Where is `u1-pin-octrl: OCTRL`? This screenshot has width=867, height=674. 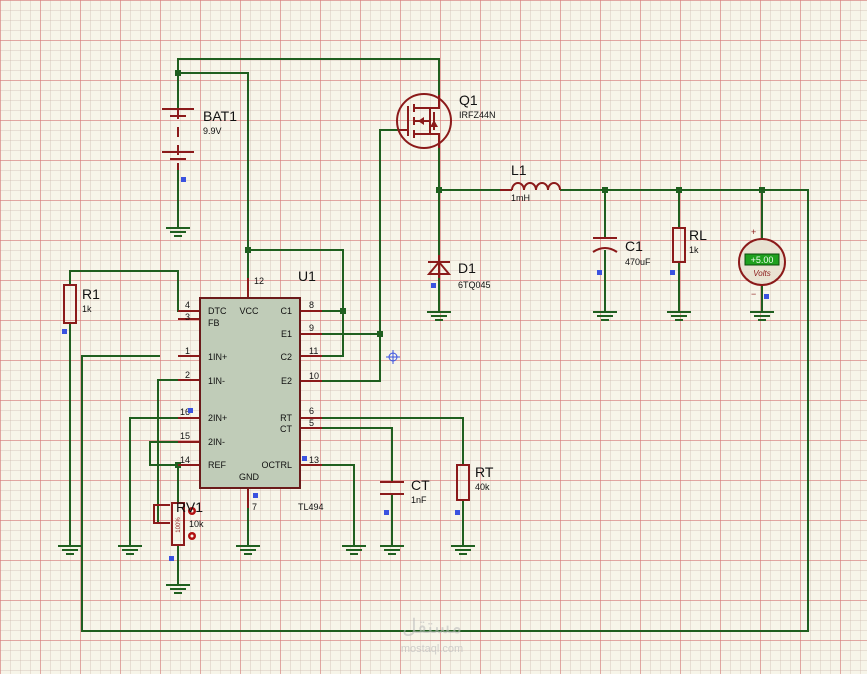
u1-pin-octrl: OCTRL is located at coordinates (276, 465).